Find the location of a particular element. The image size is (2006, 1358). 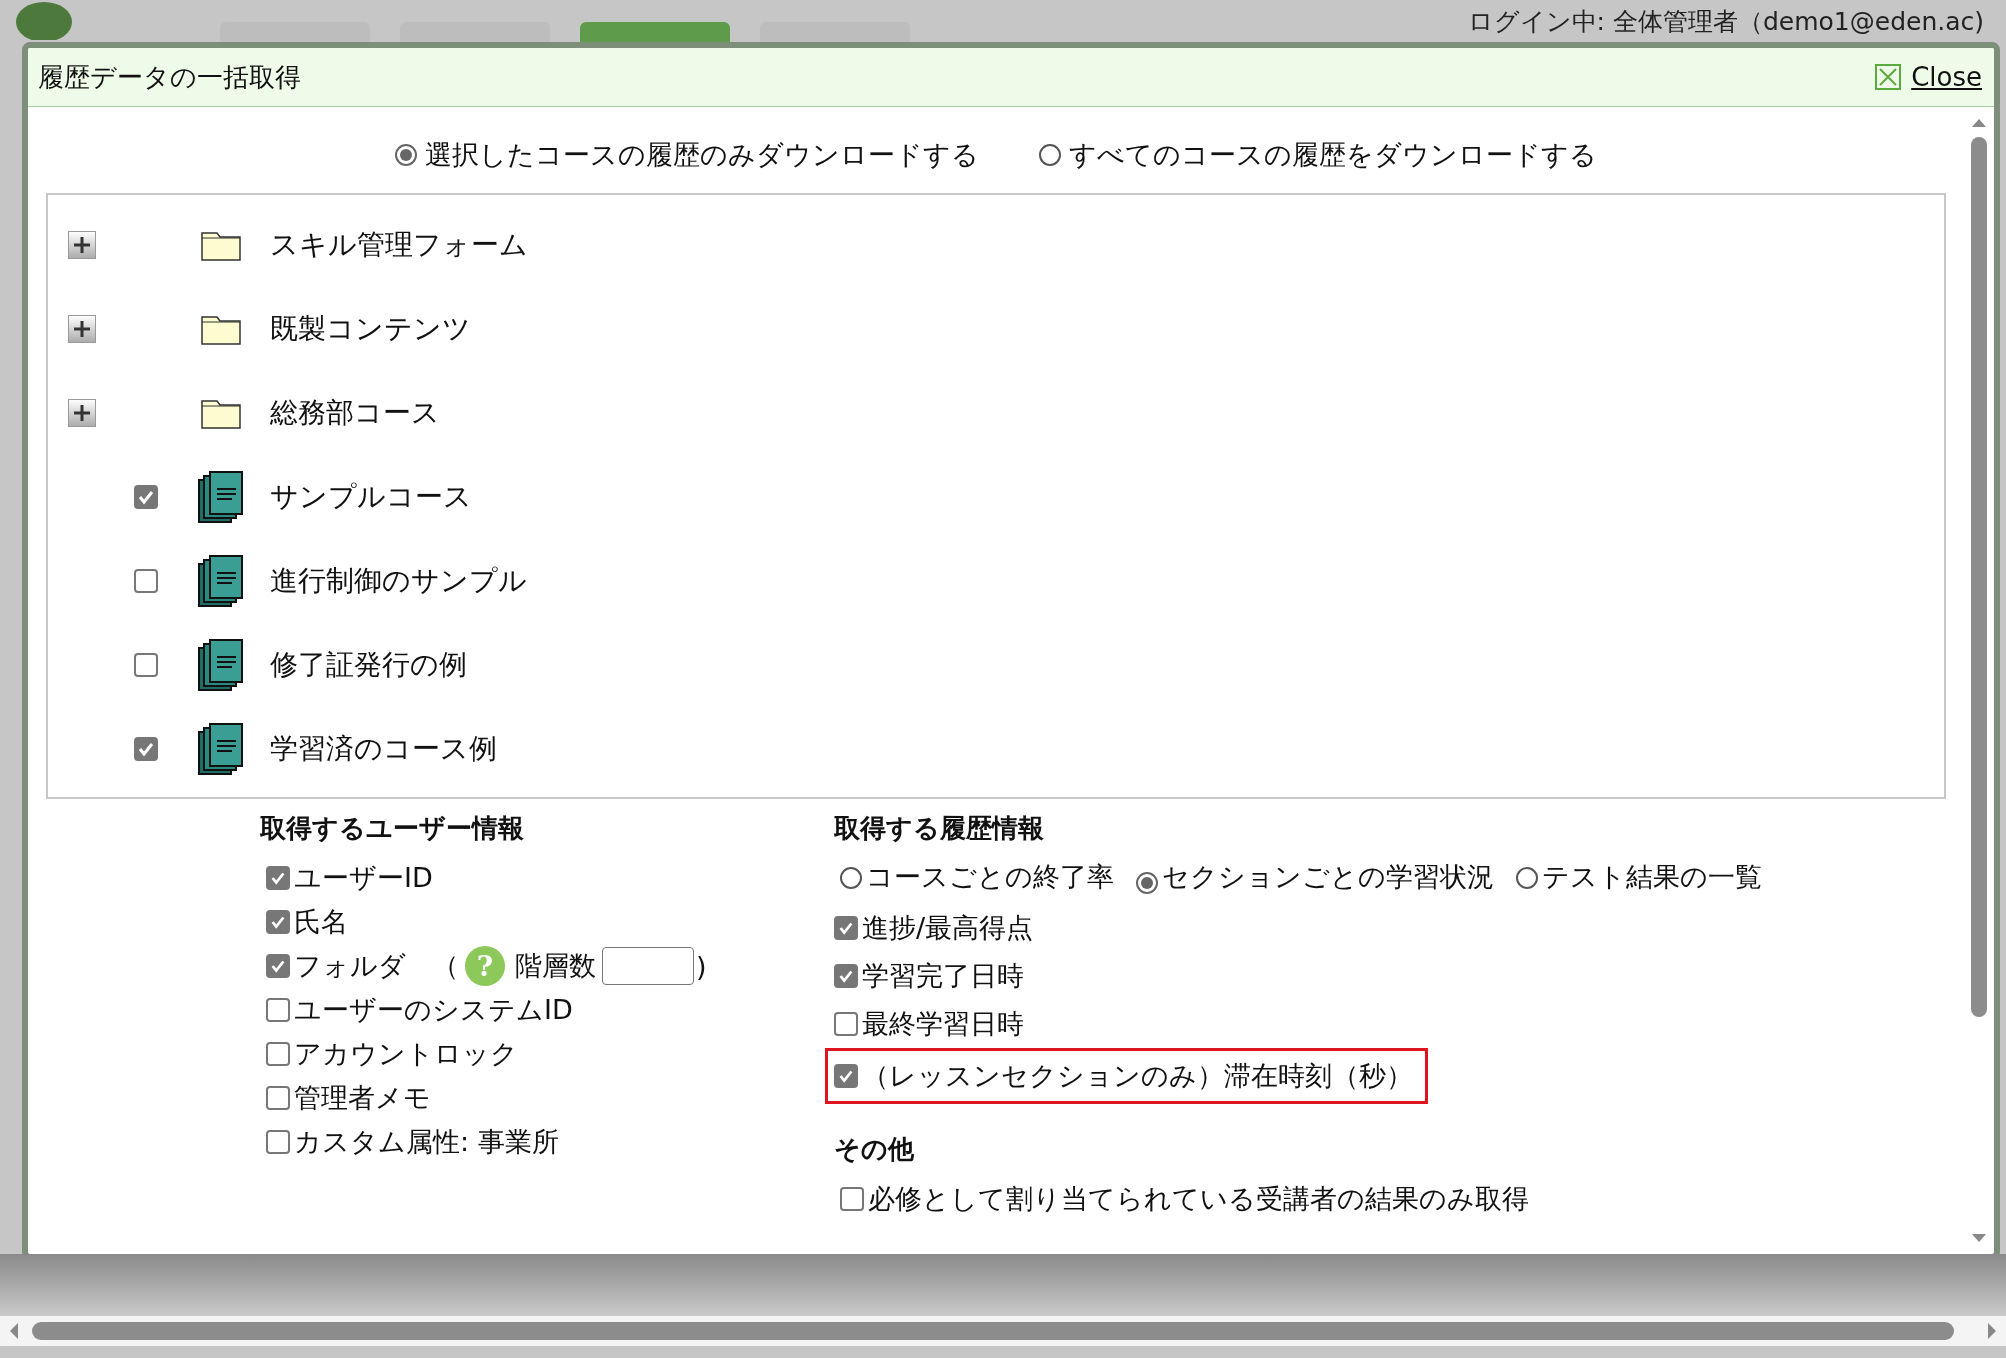

option-label: 学習完了日時 is located at coordinates (943, 976).